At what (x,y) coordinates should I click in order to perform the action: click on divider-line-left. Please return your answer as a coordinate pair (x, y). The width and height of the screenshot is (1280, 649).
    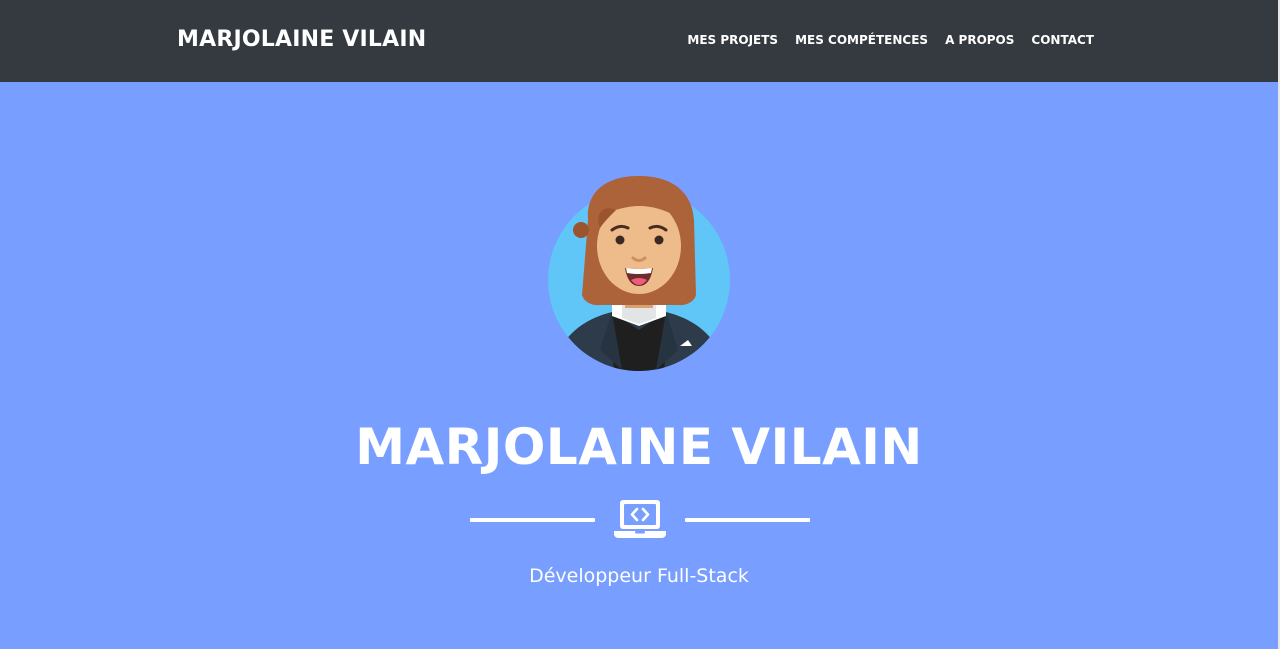
    Looking at the image, I should click on (532, 520).